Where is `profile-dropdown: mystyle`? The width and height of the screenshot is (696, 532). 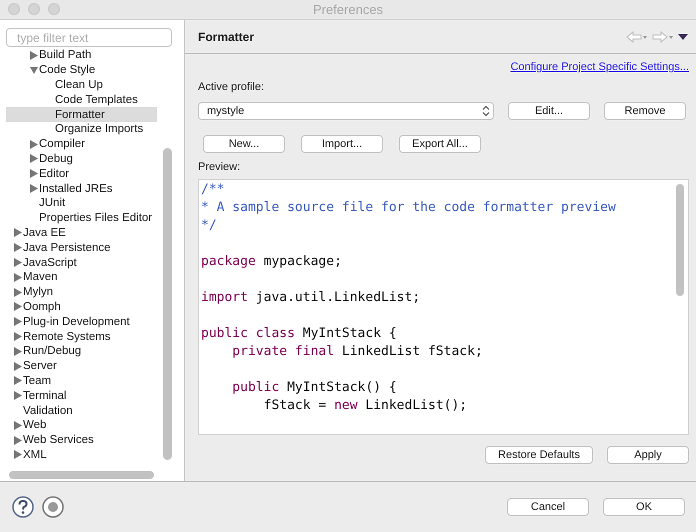
profile-dropdown: mystyle is located at coordinates (346, 111).